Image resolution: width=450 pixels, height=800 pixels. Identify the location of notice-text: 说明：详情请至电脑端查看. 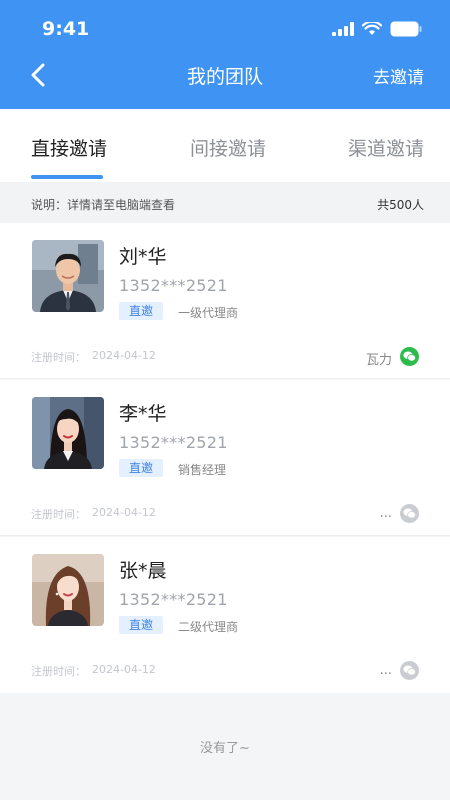
(103, 205).